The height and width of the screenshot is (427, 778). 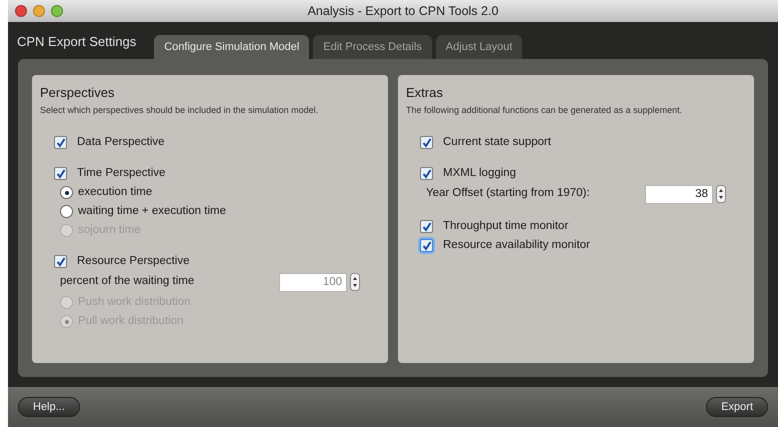 I want to click on tab: Configure Simulation Model, so click(x=232, y=47).